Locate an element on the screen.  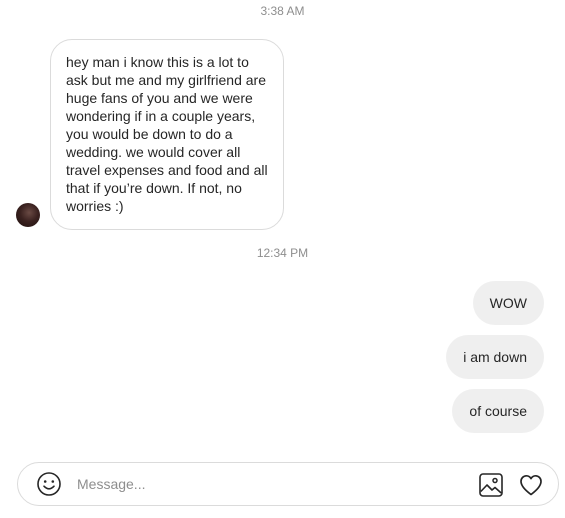
heart-icon is located at coordinates (531, 485).